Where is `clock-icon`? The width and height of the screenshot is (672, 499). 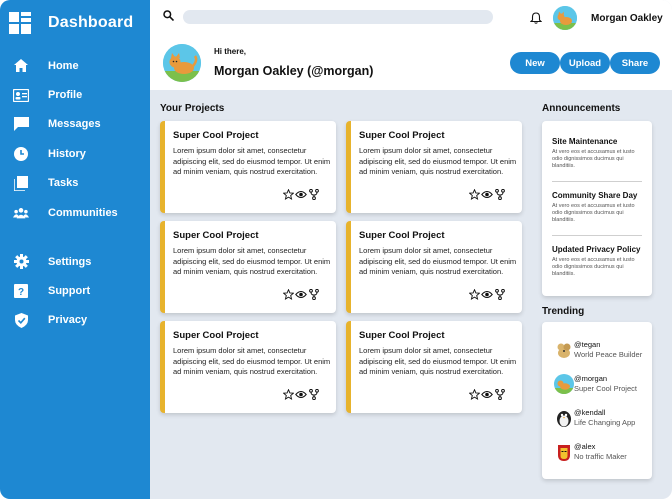 clock-icon is located at coordinates (21, 154).